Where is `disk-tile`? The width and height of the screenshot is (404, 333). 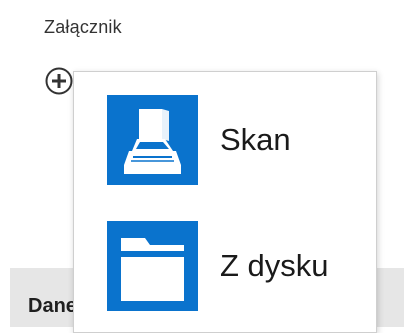
disk-tile is located at coordinates (152, 266).